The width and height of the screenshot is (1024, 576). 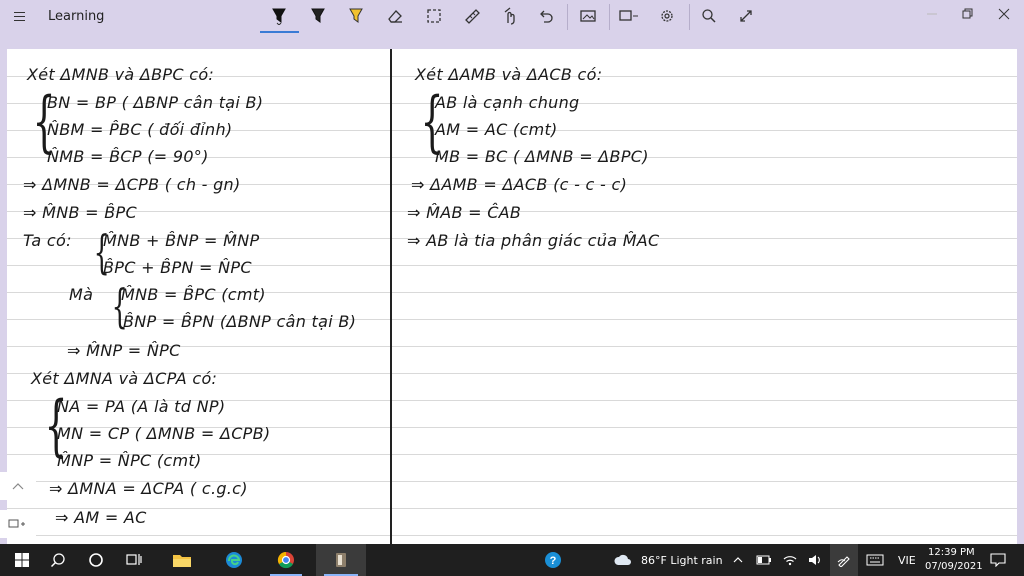 I want to click on touch-keyboard-icon, so click(x=875, y=560).